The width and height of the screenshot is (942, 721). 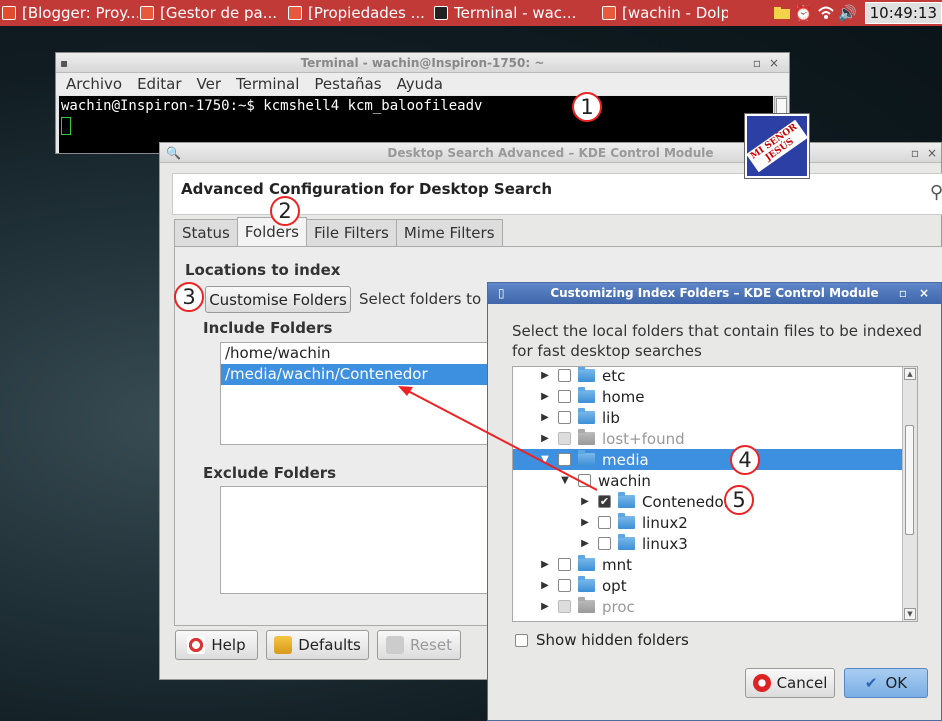 I want to click on callout-4: 4, so click(x=745, y=460).